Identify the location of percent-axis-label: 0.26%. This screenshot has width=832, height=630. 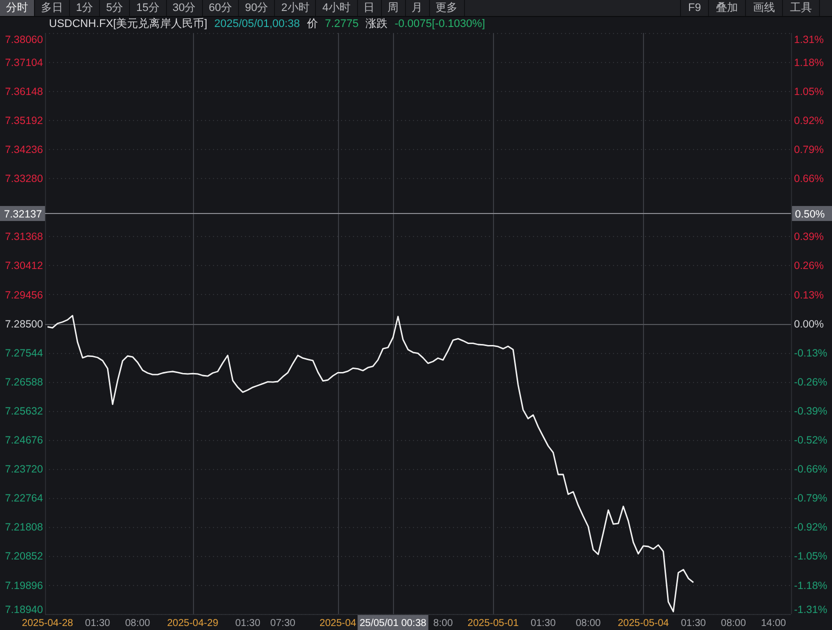
(809, 266).